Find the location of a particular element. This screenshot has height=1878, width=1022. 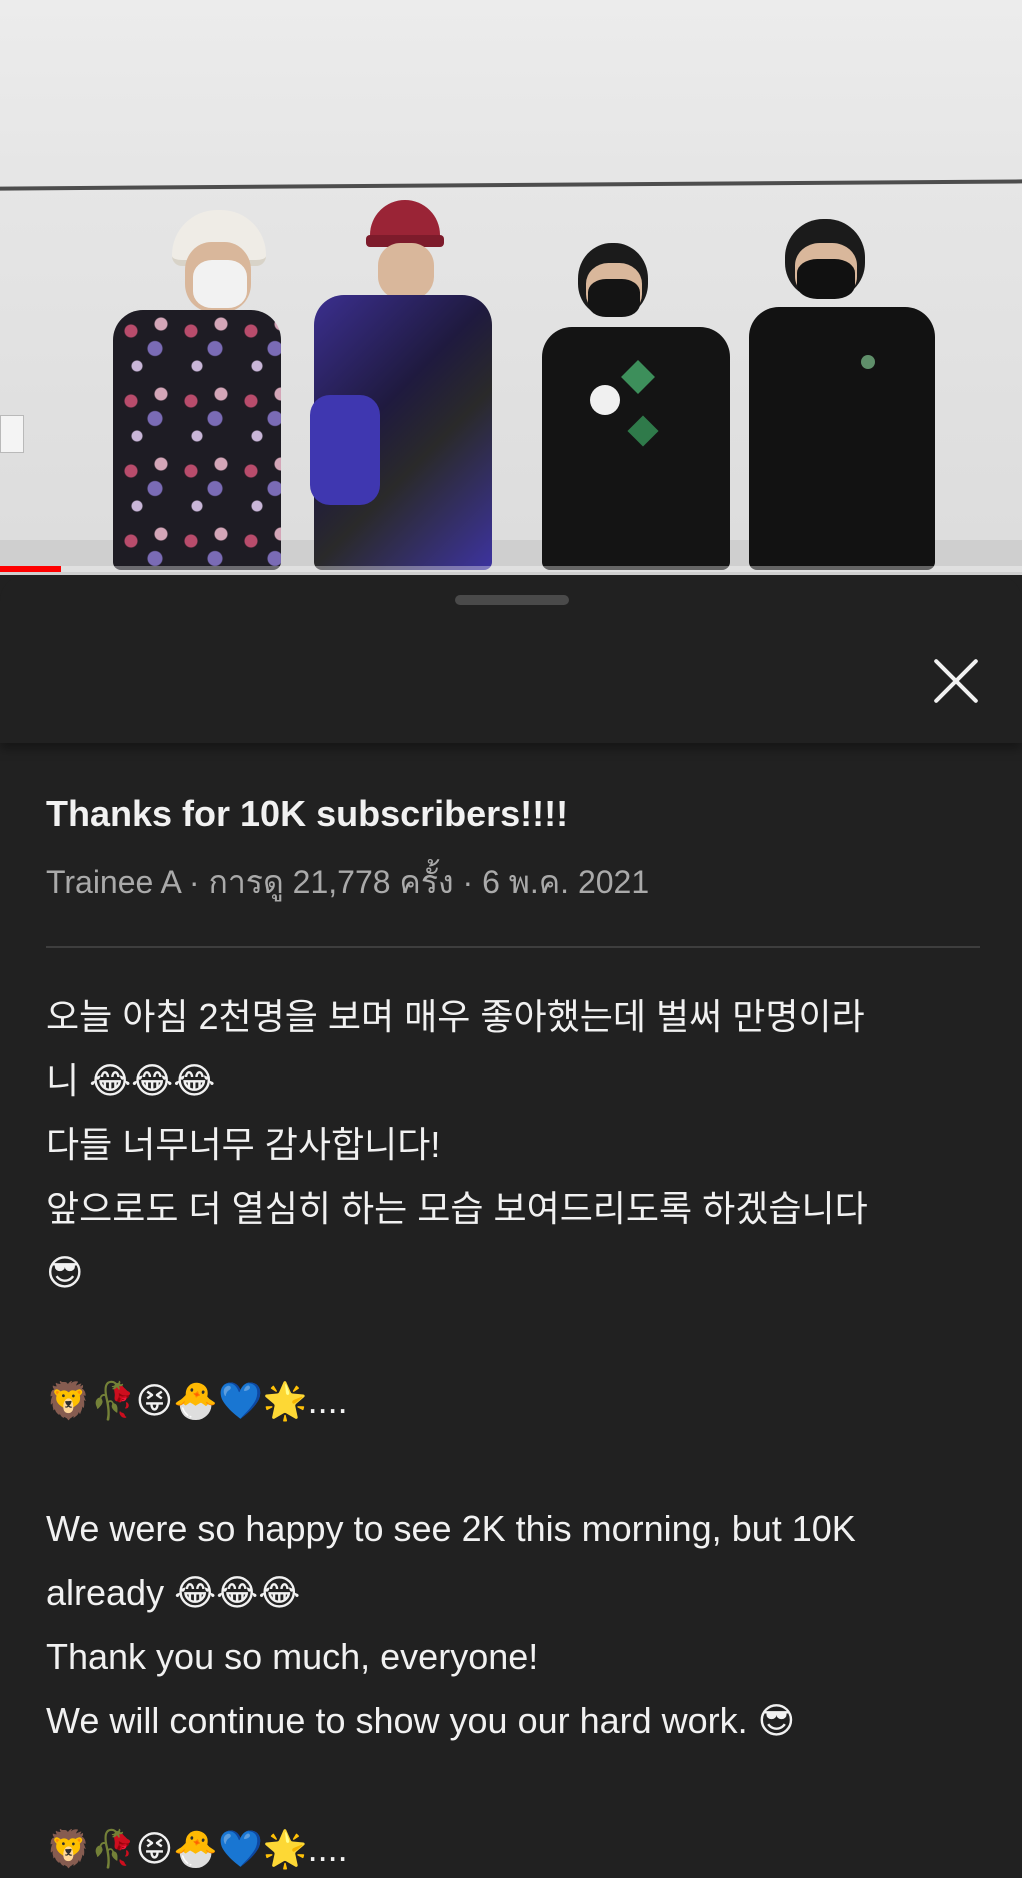

divider is located at coordinates (513, 947).